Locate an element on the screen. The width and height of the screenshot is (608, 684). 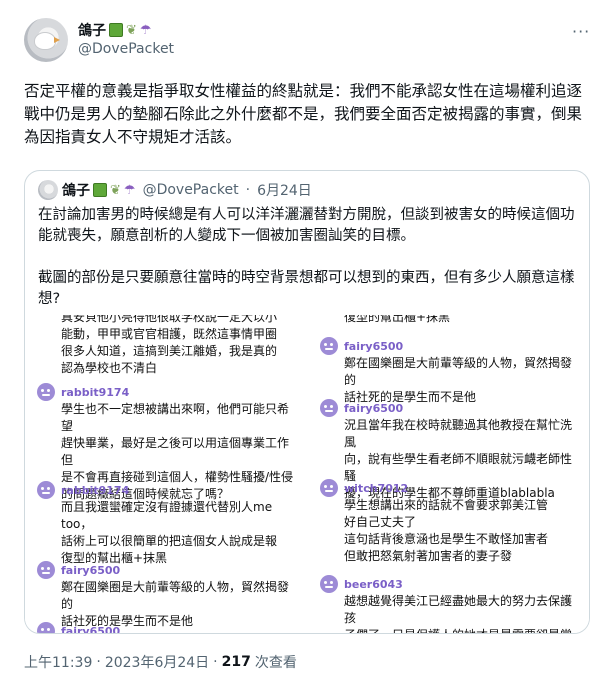
tweet-footer: 上午11:39 · 2023年6月24日 · 217 次查看 is located at coordinates (160, 662).